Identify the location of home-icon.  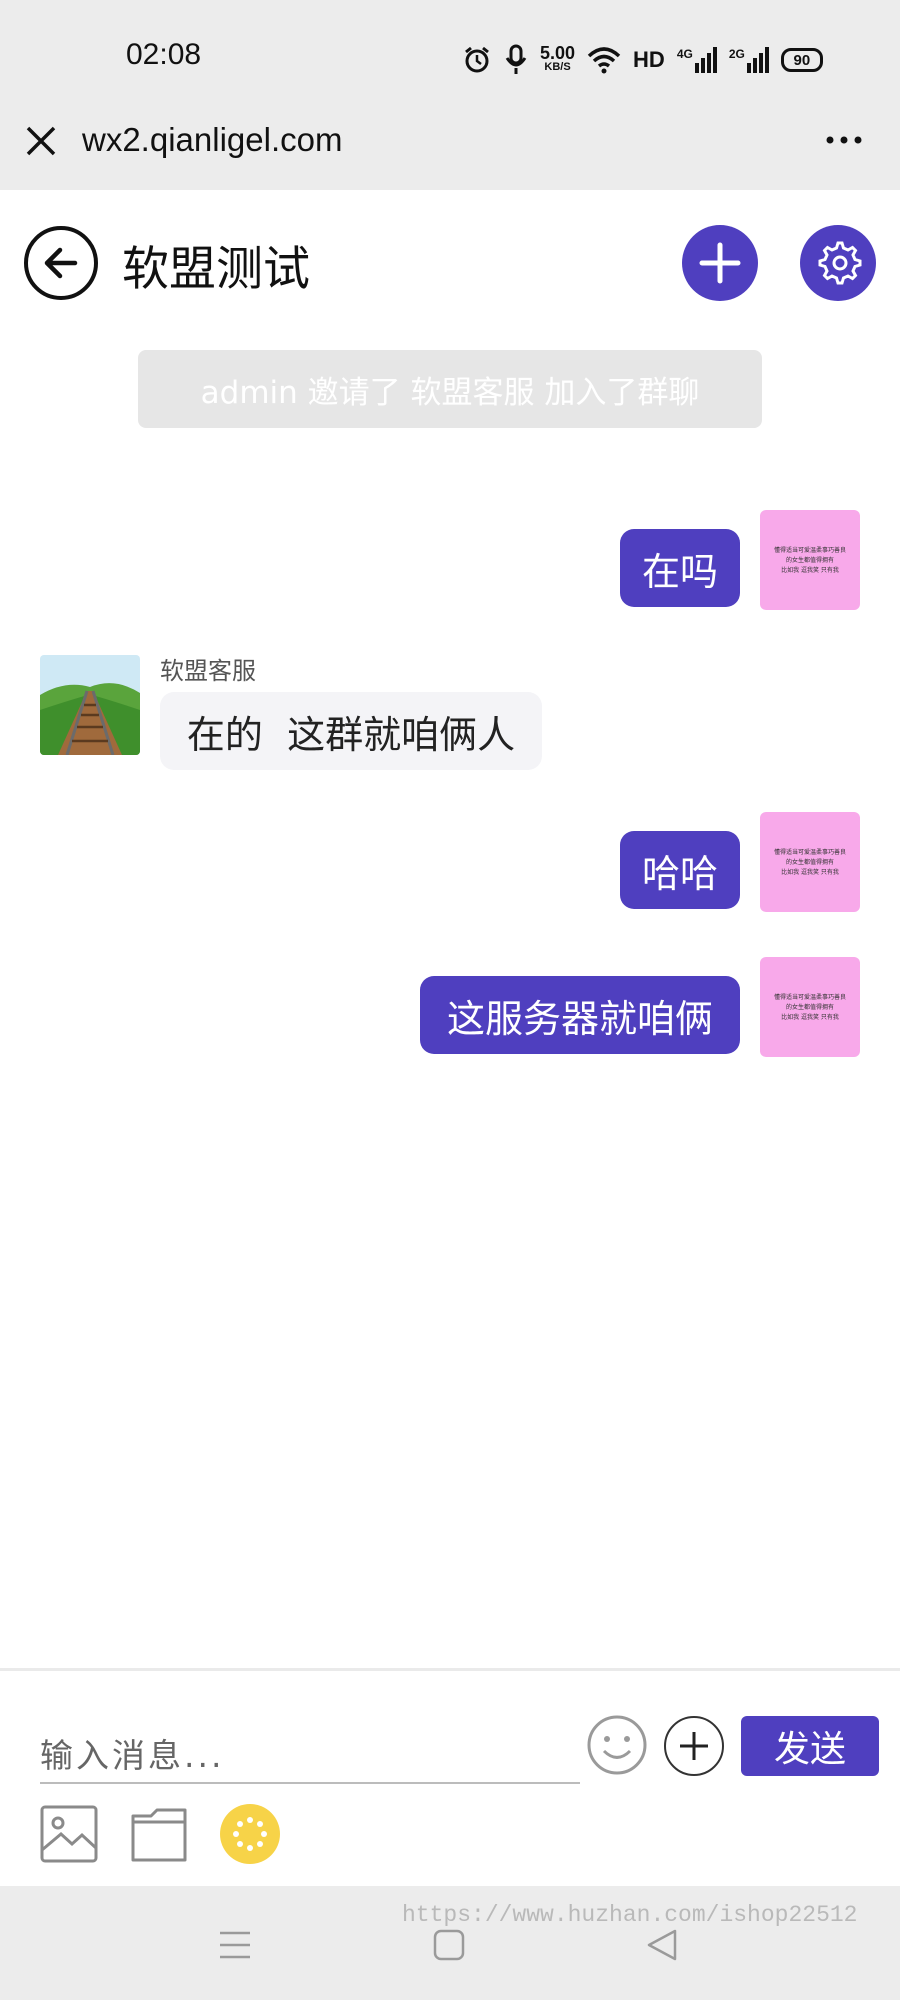
(449, 1945).